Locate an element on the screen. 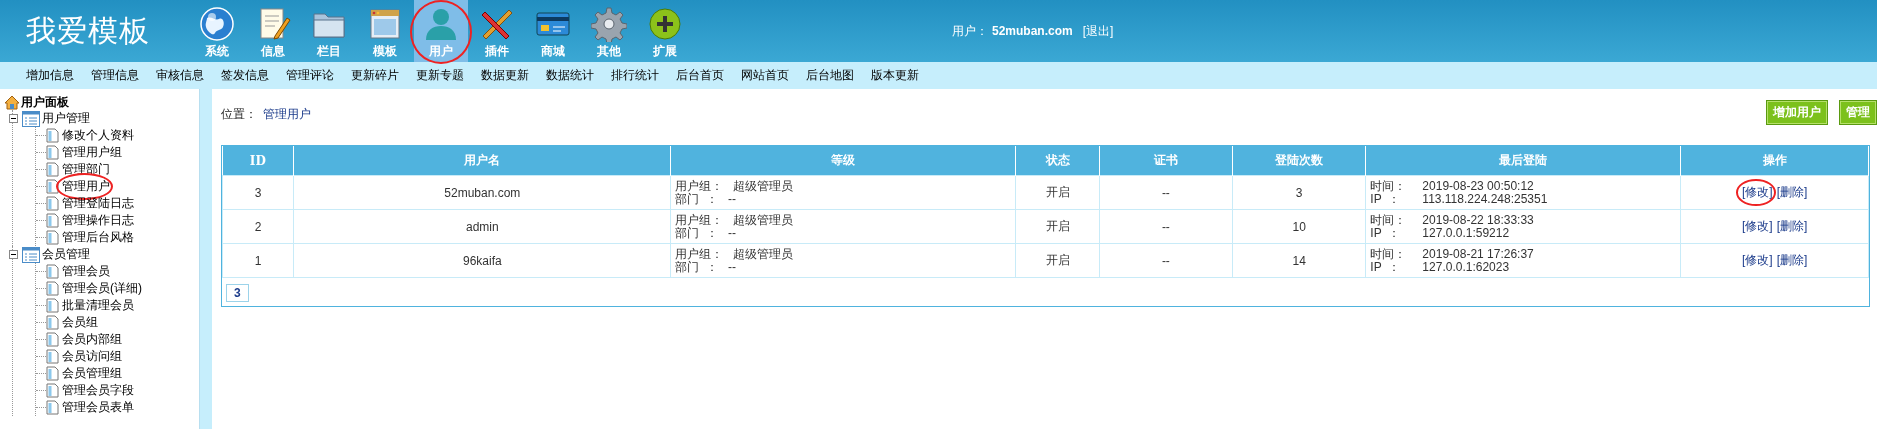 Image resolution: width=1877 pixels, height=429 pixels. field-value: 127.0.0.1:59212 is located at coordinates (1466, 233).